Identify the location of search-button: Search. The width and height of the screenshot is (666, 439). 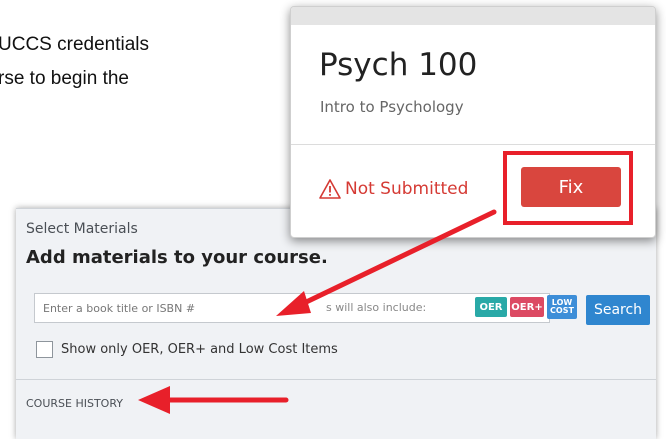
(618, 310).